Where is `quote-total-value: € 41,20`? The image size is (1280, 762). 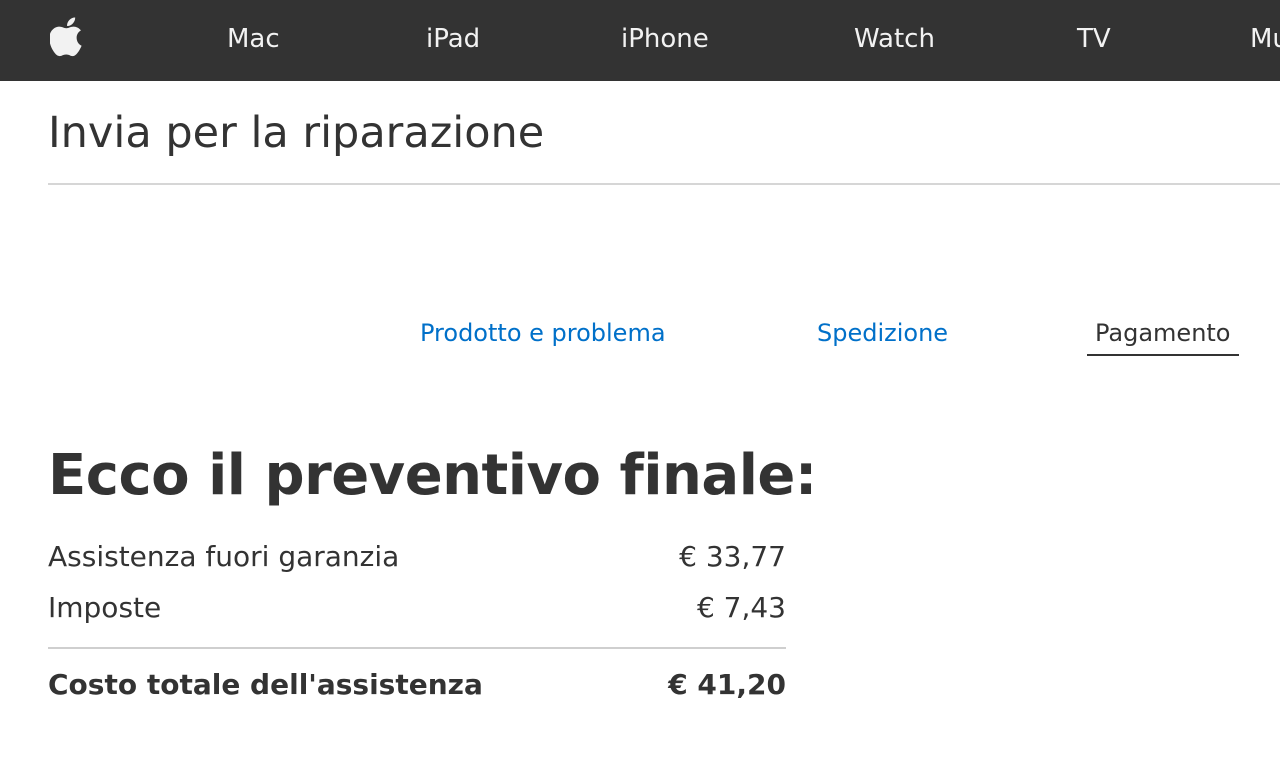 quote-total-value: € 41,20 is located at coordinates (727, 684).